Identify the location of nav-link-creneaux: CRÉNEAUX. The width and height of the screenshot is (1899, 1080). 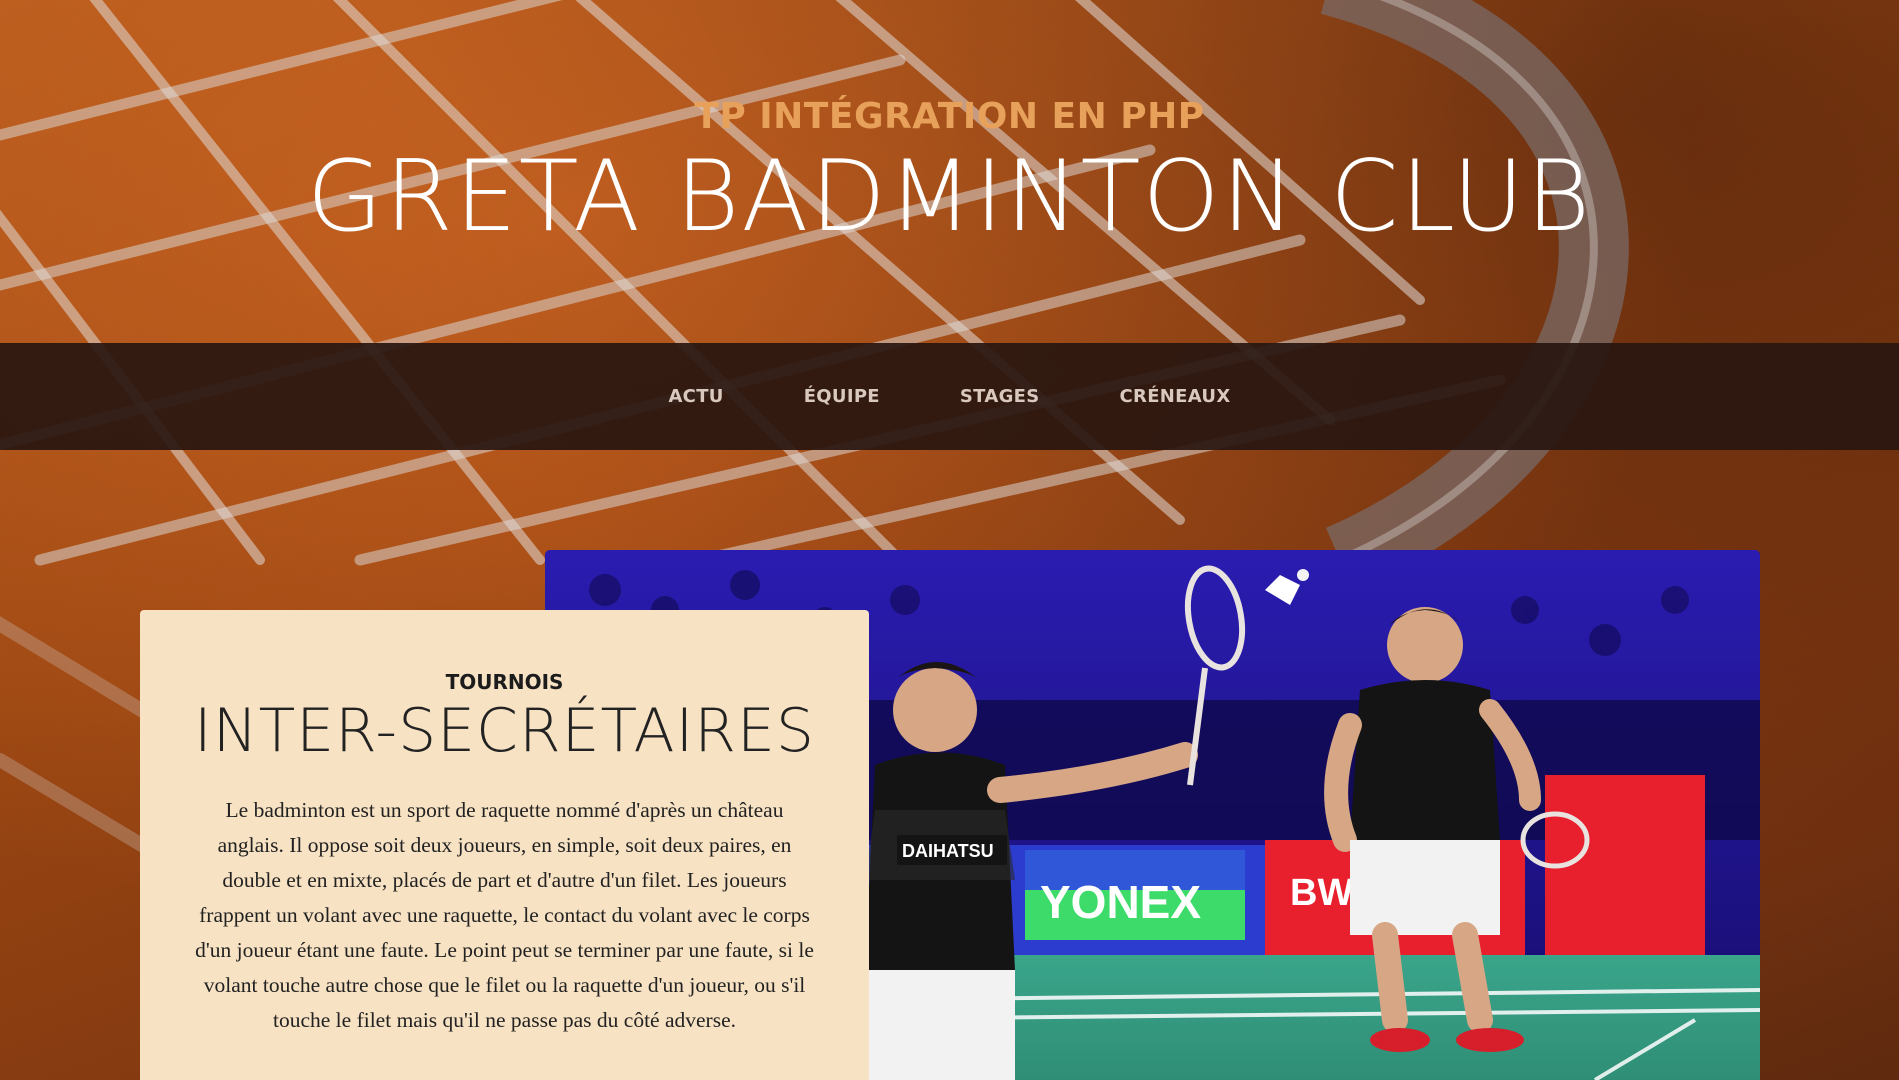
(1175, 396).